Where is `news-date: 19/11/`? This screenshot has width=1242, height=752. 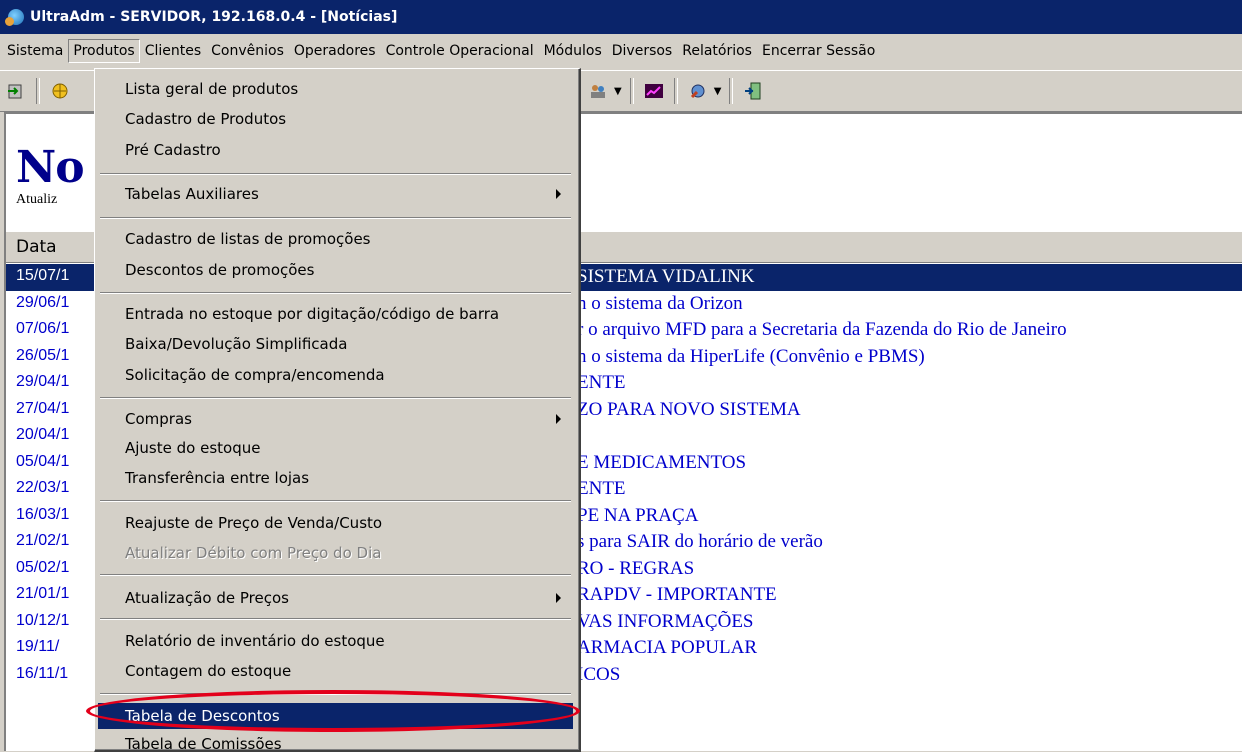 news-date: 19/11/ is located at coordinates (38, 646).